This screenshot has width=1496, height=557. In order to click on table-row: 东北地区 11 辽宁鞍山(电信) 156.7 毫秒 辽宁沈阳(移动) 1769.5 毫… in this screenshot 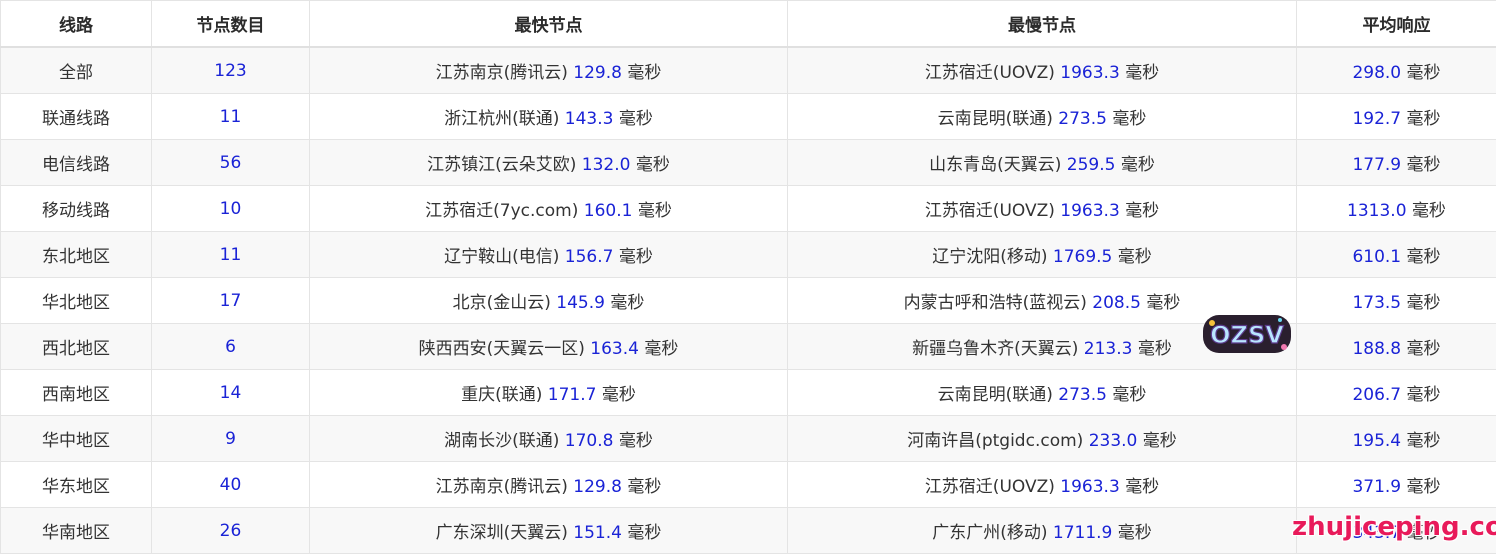, I will do `click(748, 254)`.